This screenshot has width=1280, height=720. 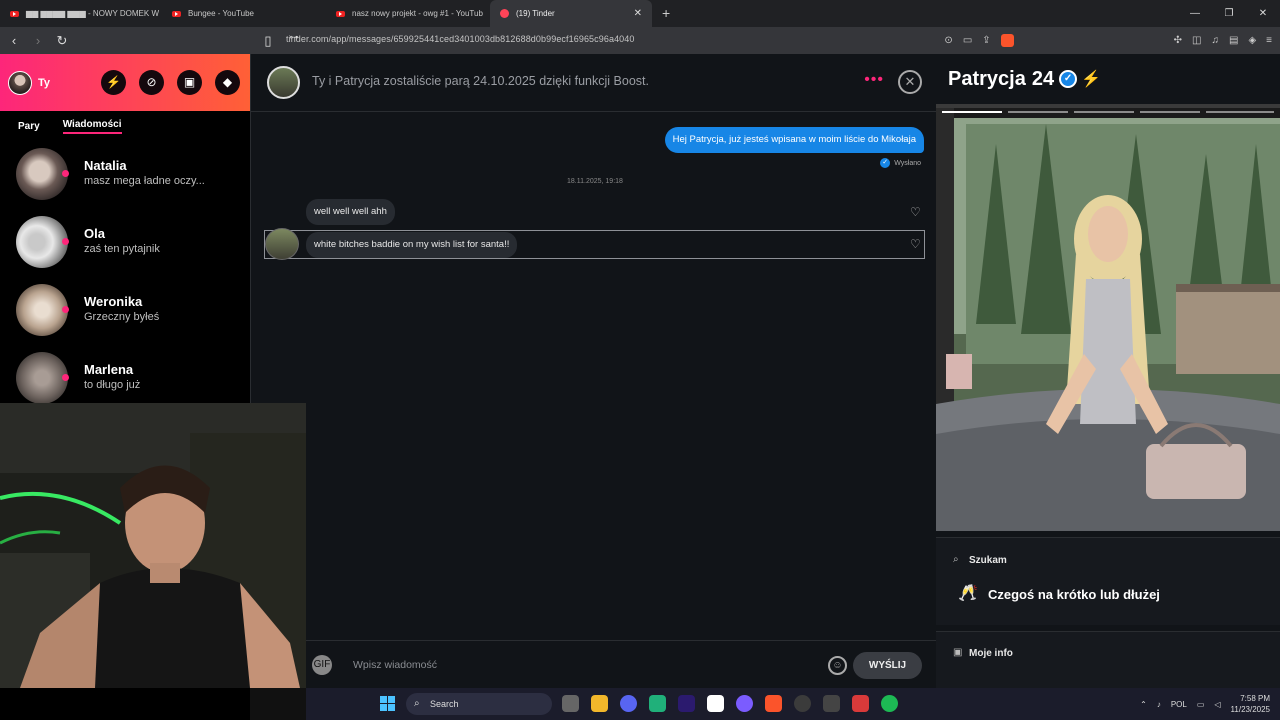 I want to click on emoji-icon: ☺, so click(x=837, y=665).